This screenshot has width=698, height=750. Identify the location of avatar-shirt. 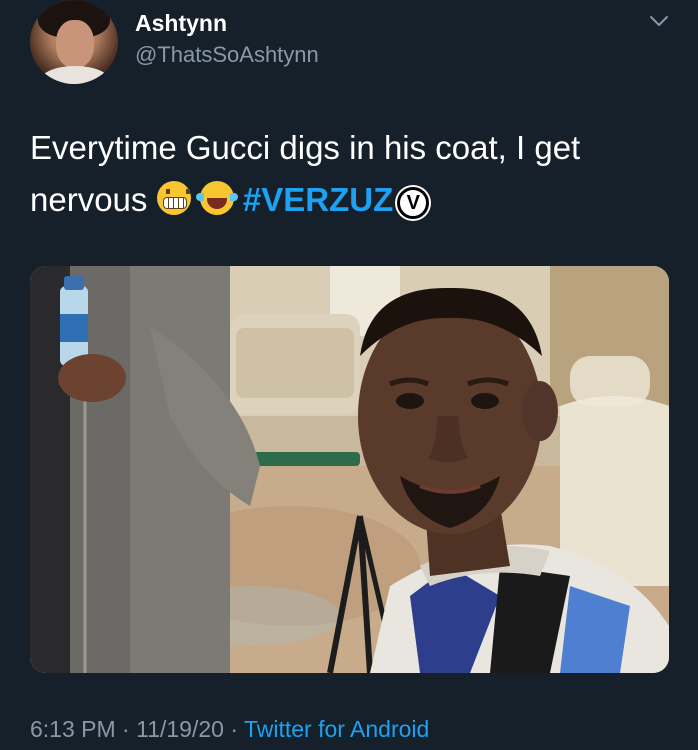
(75, 75).